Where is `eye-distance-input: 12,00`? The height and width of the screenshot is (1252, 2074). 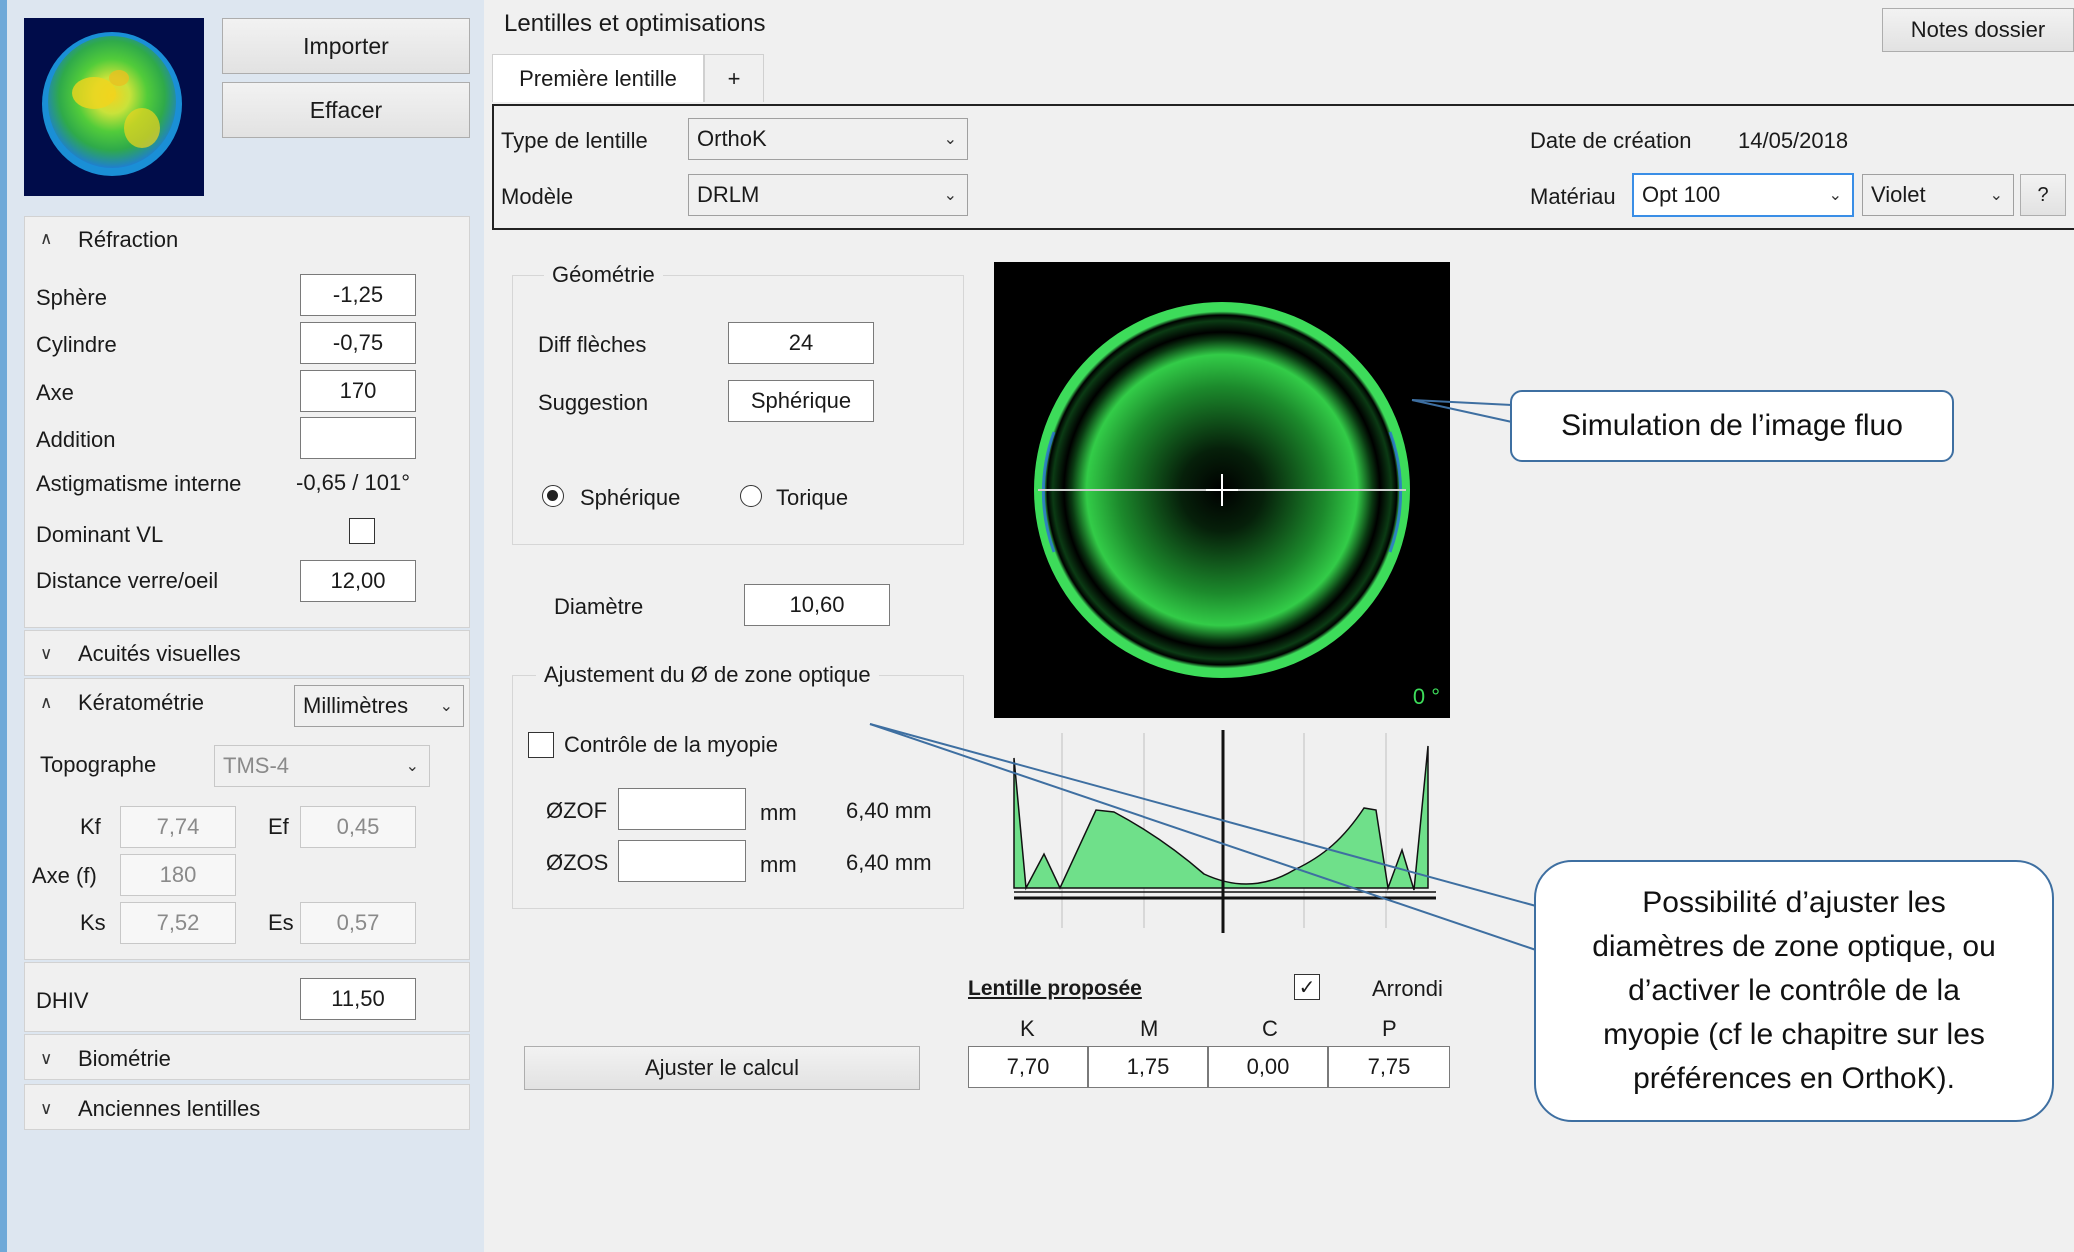 eye-distance-input: 12,00 is located at coordinates (358, 581).